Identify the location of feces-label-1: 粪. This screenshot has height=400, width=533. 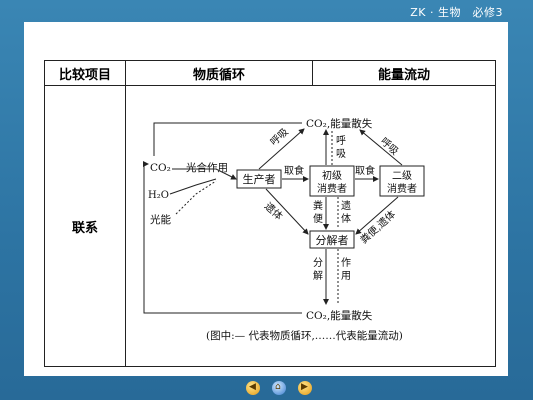
(318, 205).